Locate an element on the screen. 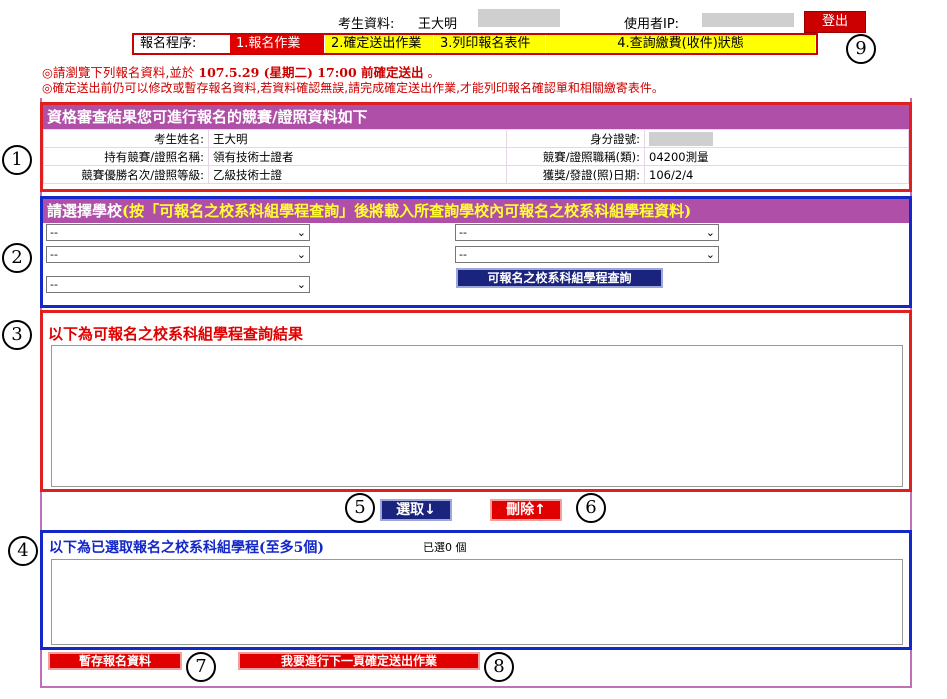  value-cert-class: 04200測量 is located at coordinates (776, 156).